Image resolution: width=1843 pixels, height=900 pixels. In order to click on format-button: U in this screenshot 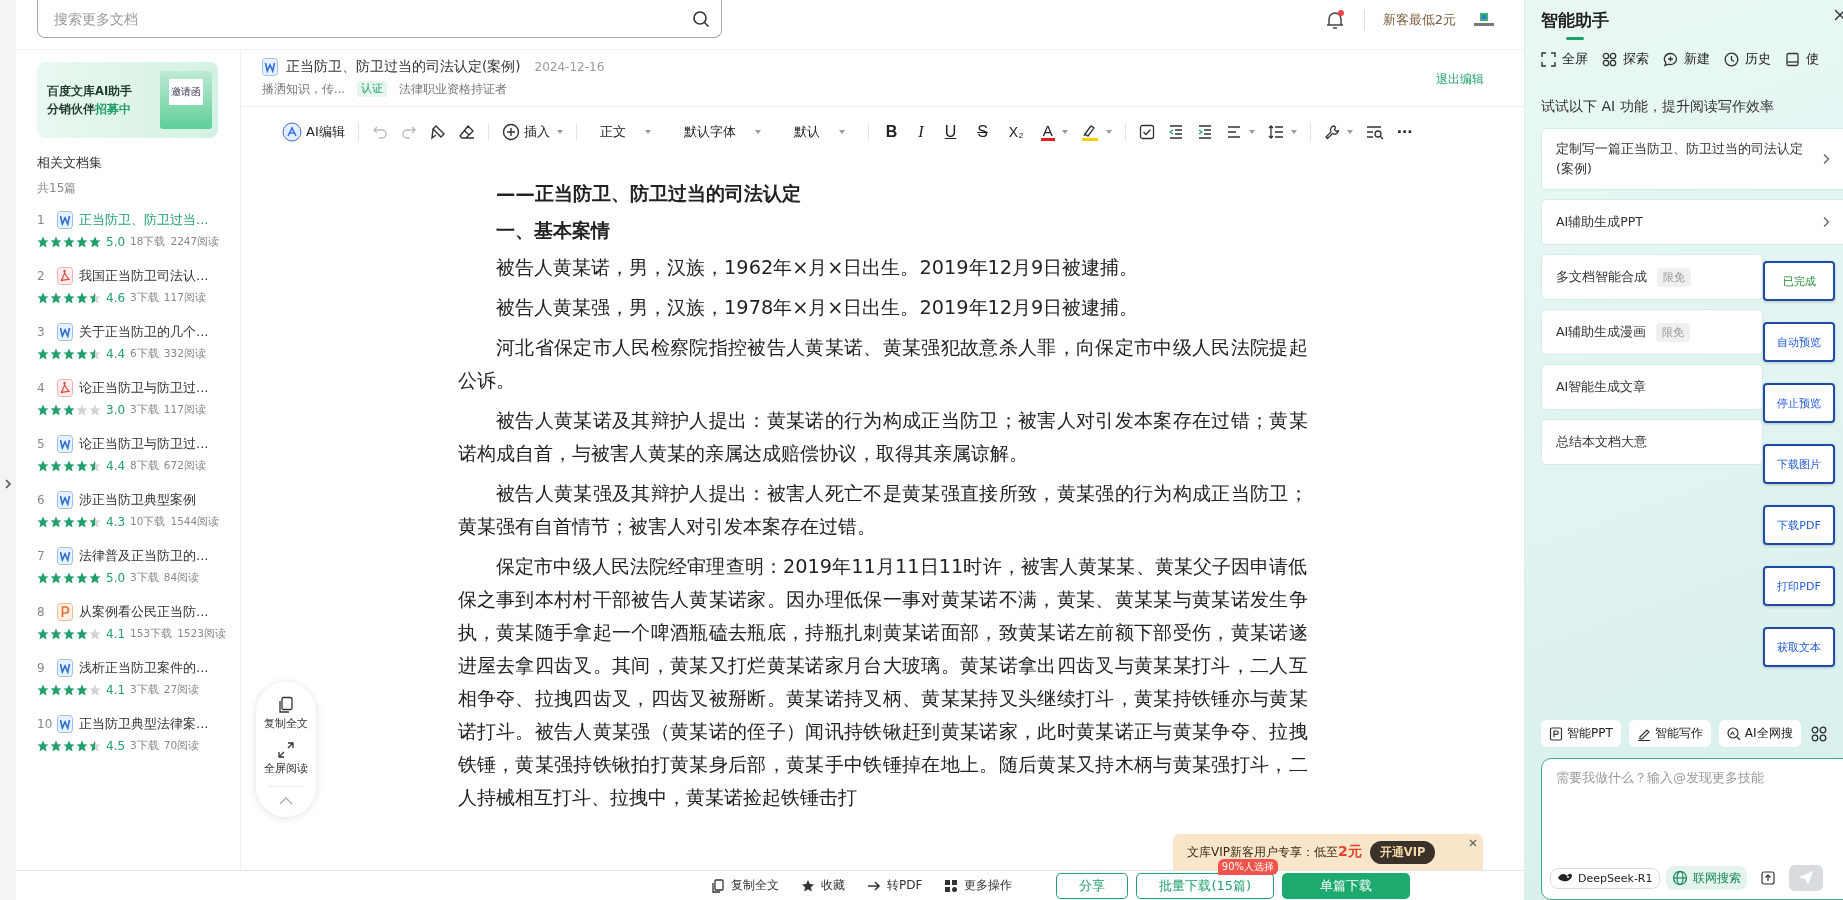, I will do `click(950, 132)`.